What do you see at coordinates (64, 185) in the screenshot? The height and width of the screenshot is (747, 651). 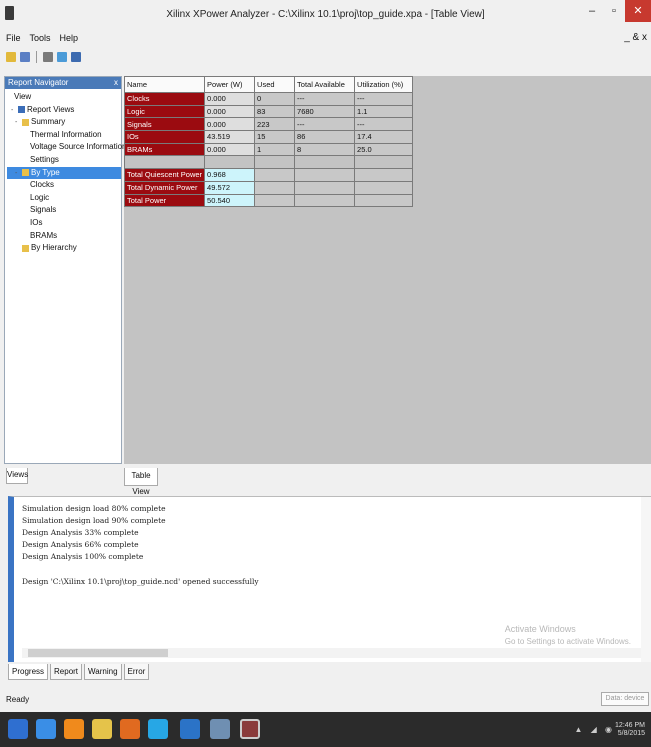 I see `tree-item: Clocks` at bounding box center [64, 185].